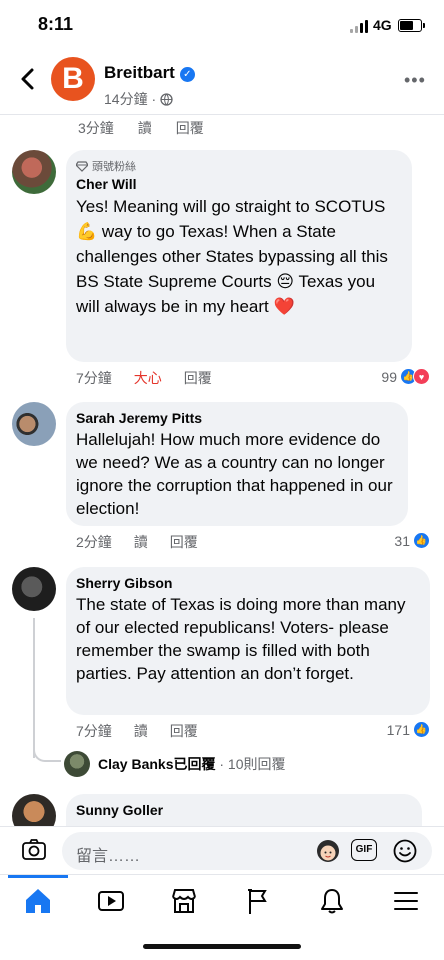  Describe the element at coordinates (248, 583) in the screenshot. I see `commenter-name: Sherry Gibson` at that location.